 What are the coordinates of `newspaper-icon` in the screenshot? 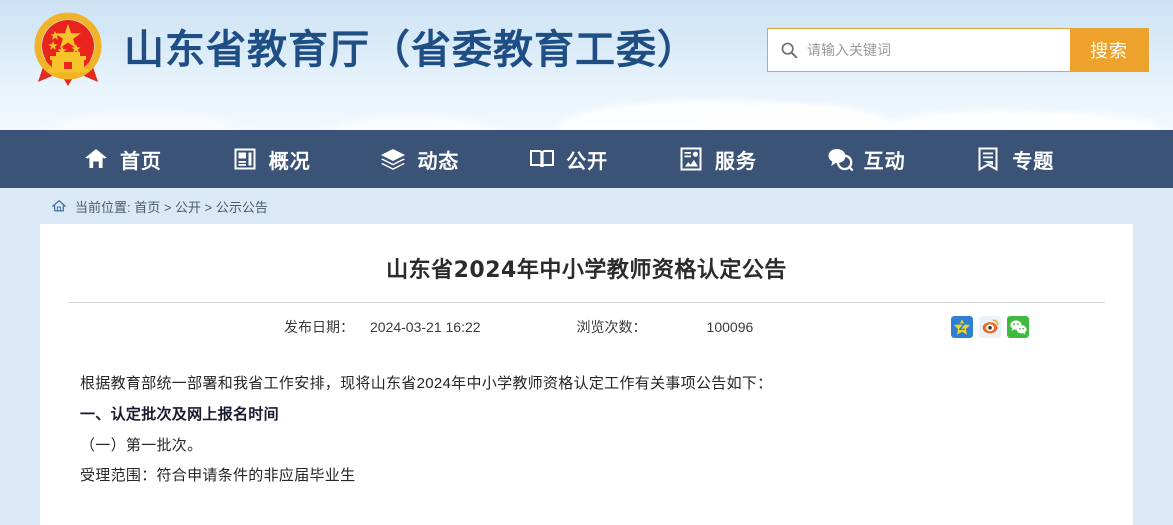 It's located at (245, 159).